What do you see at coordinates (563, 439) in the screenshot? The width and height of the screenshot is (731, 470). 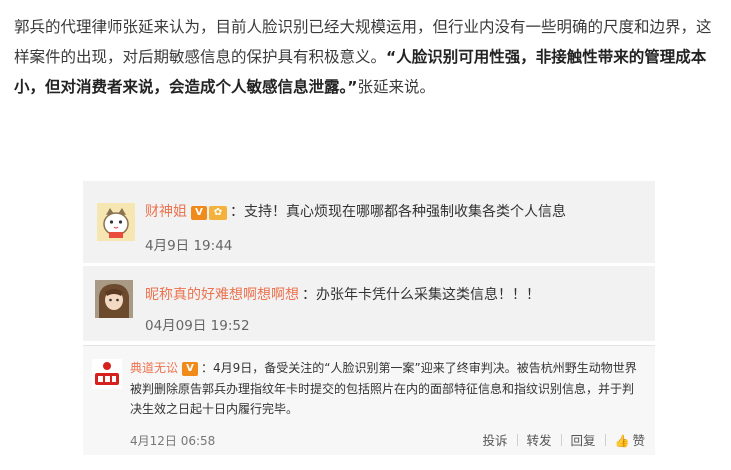 I see `comment-actions: 投诉 转发 回复 👍 赞` at bounding box center [563, 439].